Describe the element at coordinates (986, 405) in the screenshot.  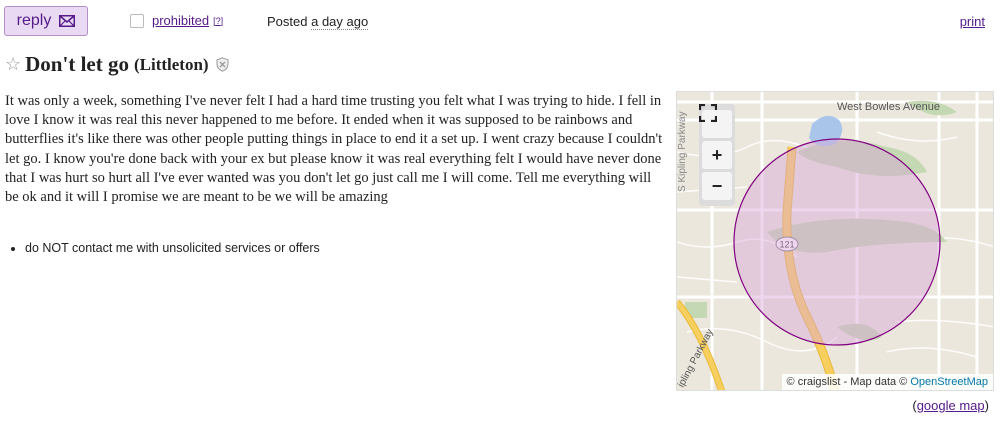
I see `google-map-close-paren: )` at that location.